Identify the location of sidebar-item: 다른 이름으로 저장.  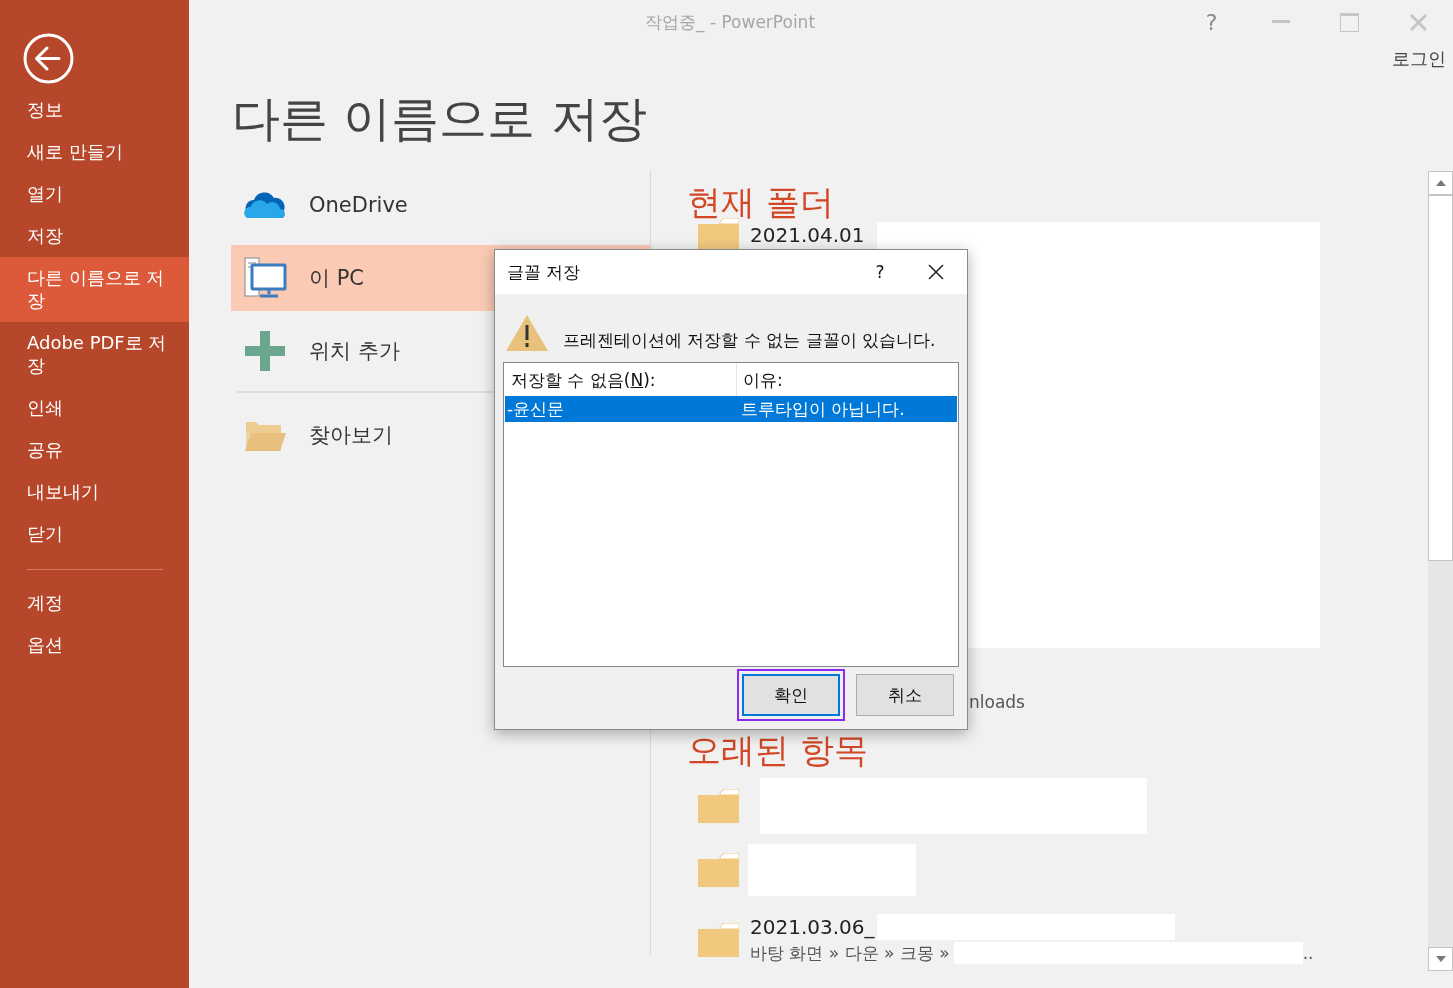
(94, 289).